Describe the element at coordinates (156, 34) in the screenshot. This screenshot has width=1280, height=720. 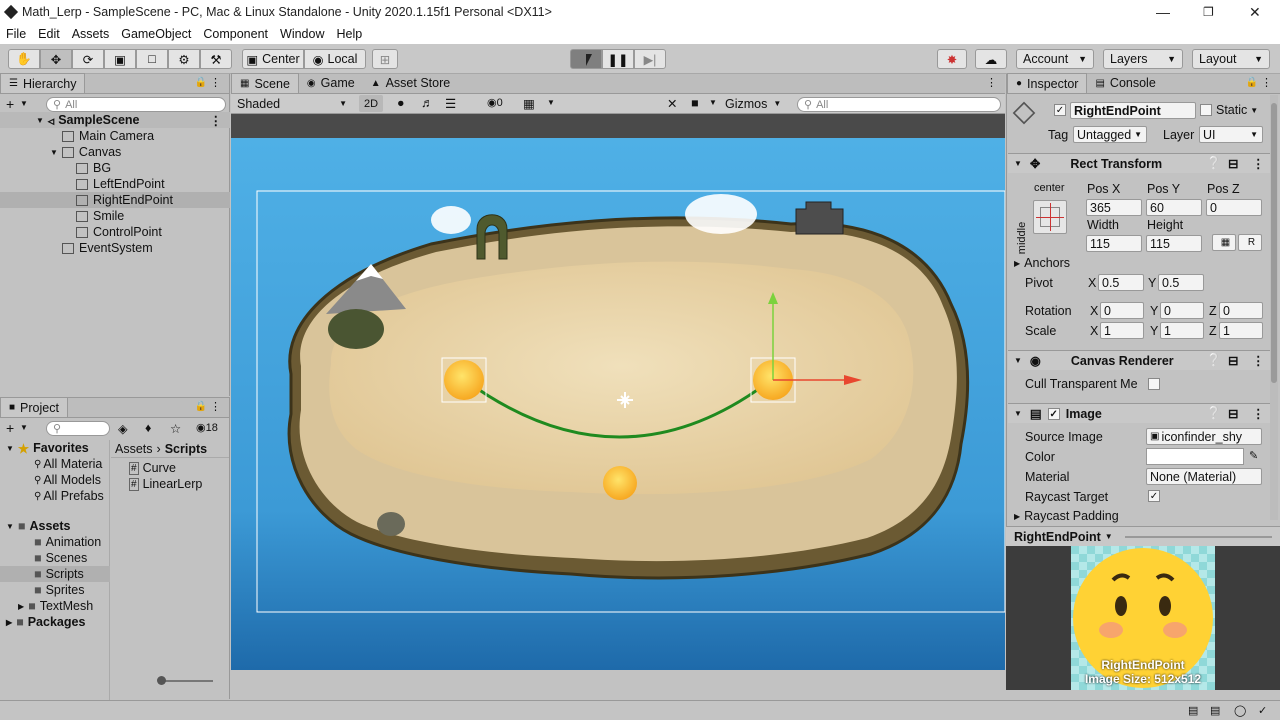
I see `menu-gameobject: GameObject` at that location.